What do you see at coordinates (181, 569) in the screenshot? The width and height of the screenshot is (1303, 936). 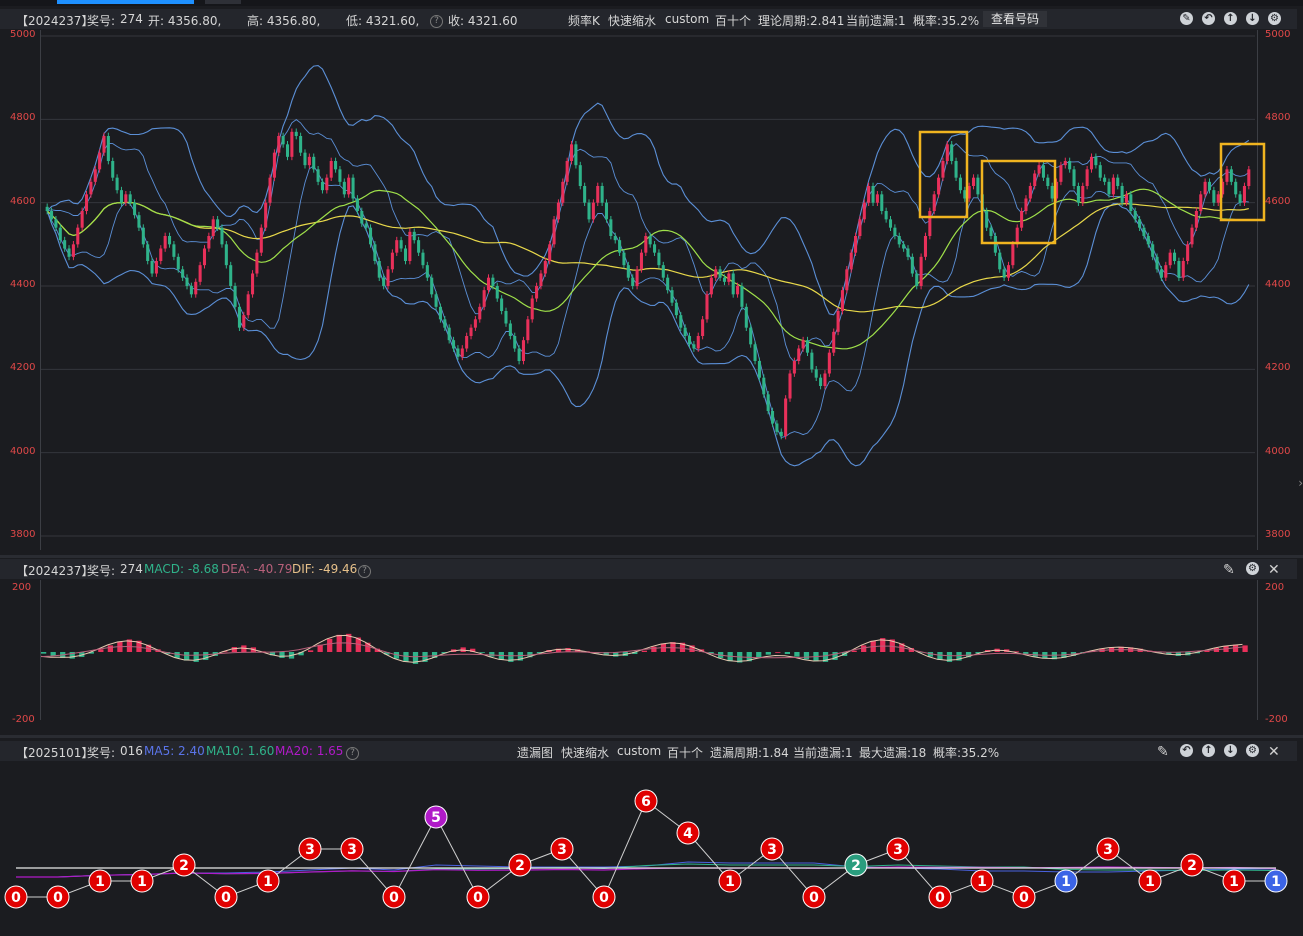 I see `macd-value: MACD: -8.68` at bounding box center [181, 569].